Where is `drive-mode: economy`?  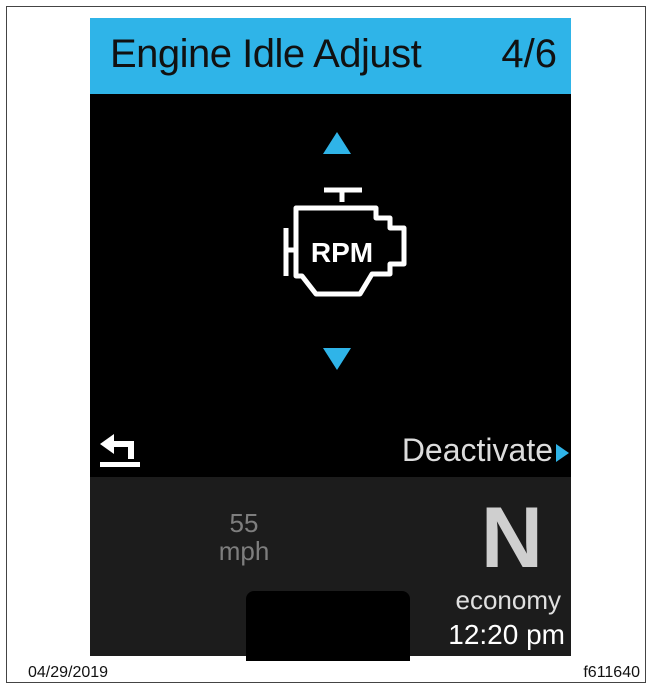 drive-mode: economy is located at coordinates (508, 600).